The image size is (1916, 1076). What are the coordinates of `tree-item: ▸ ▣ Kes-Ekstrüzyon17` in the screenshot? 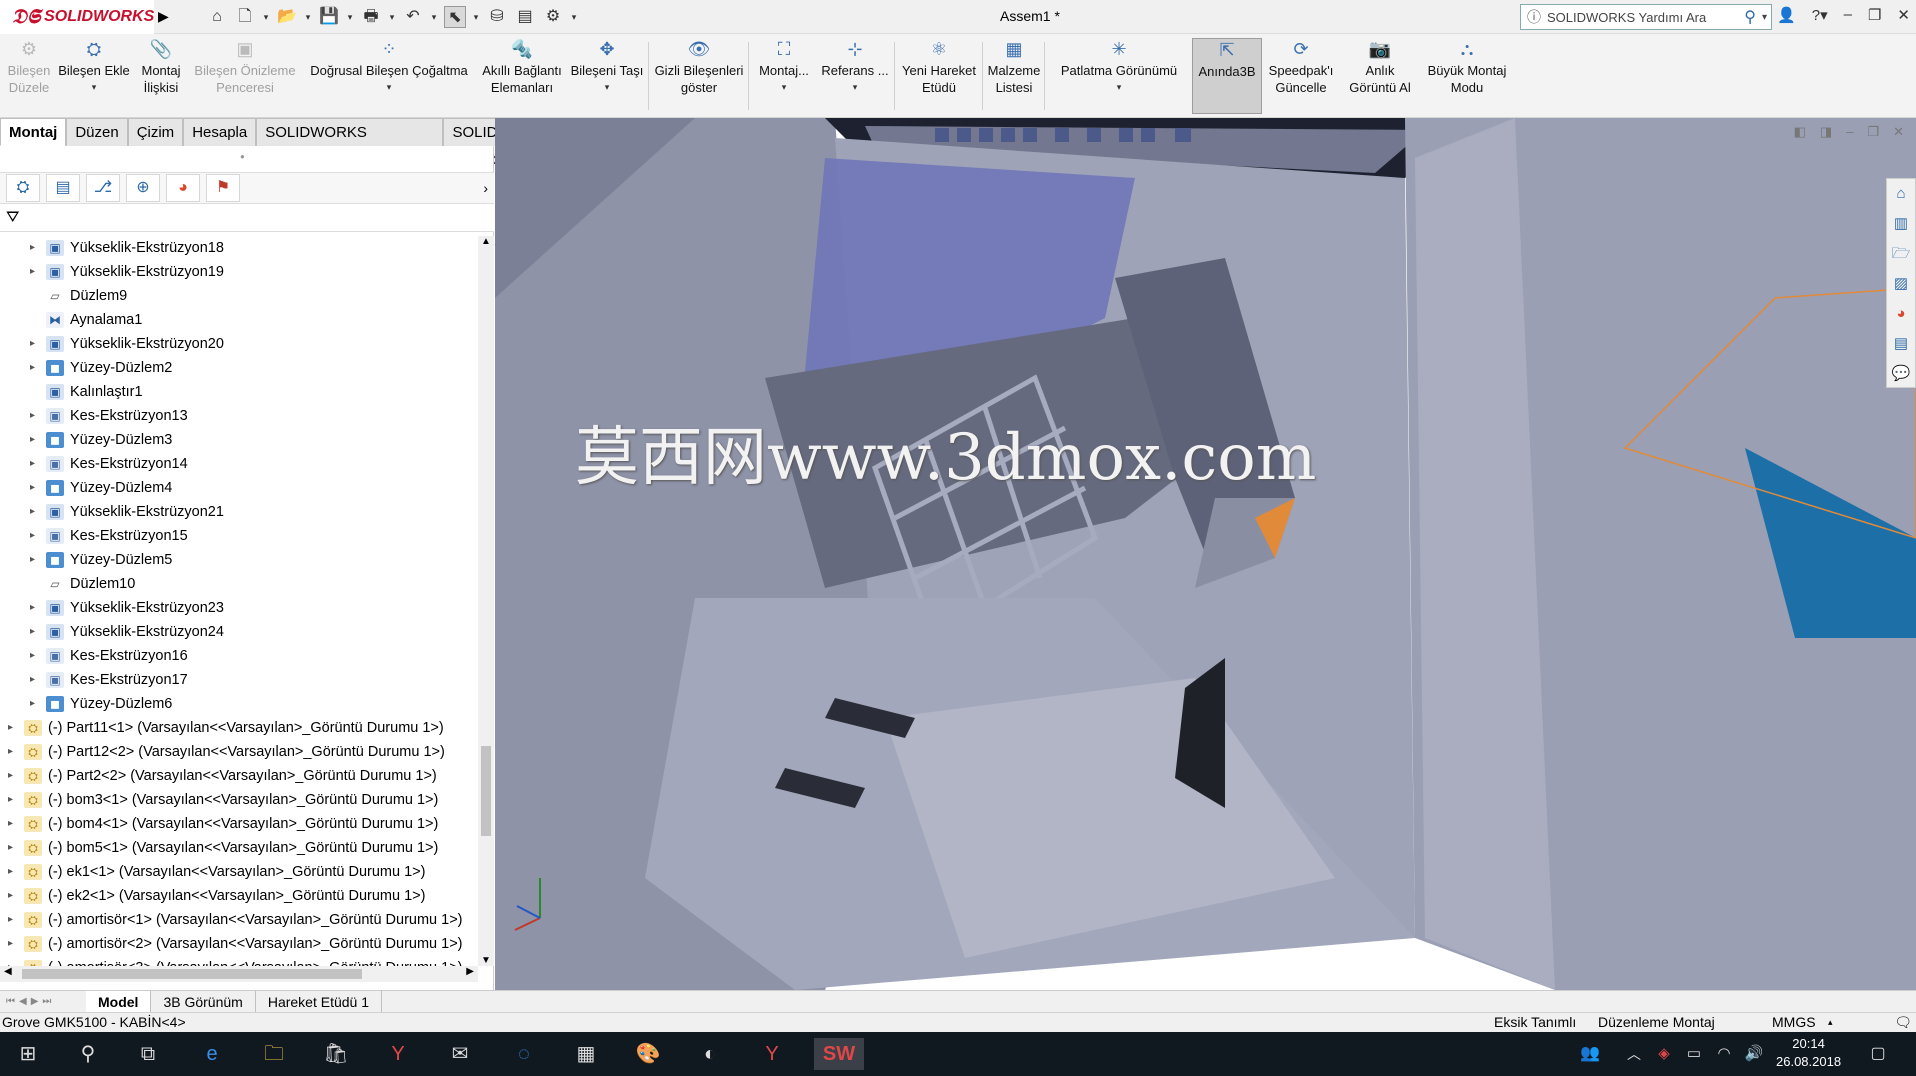 It's located at (239, 680).